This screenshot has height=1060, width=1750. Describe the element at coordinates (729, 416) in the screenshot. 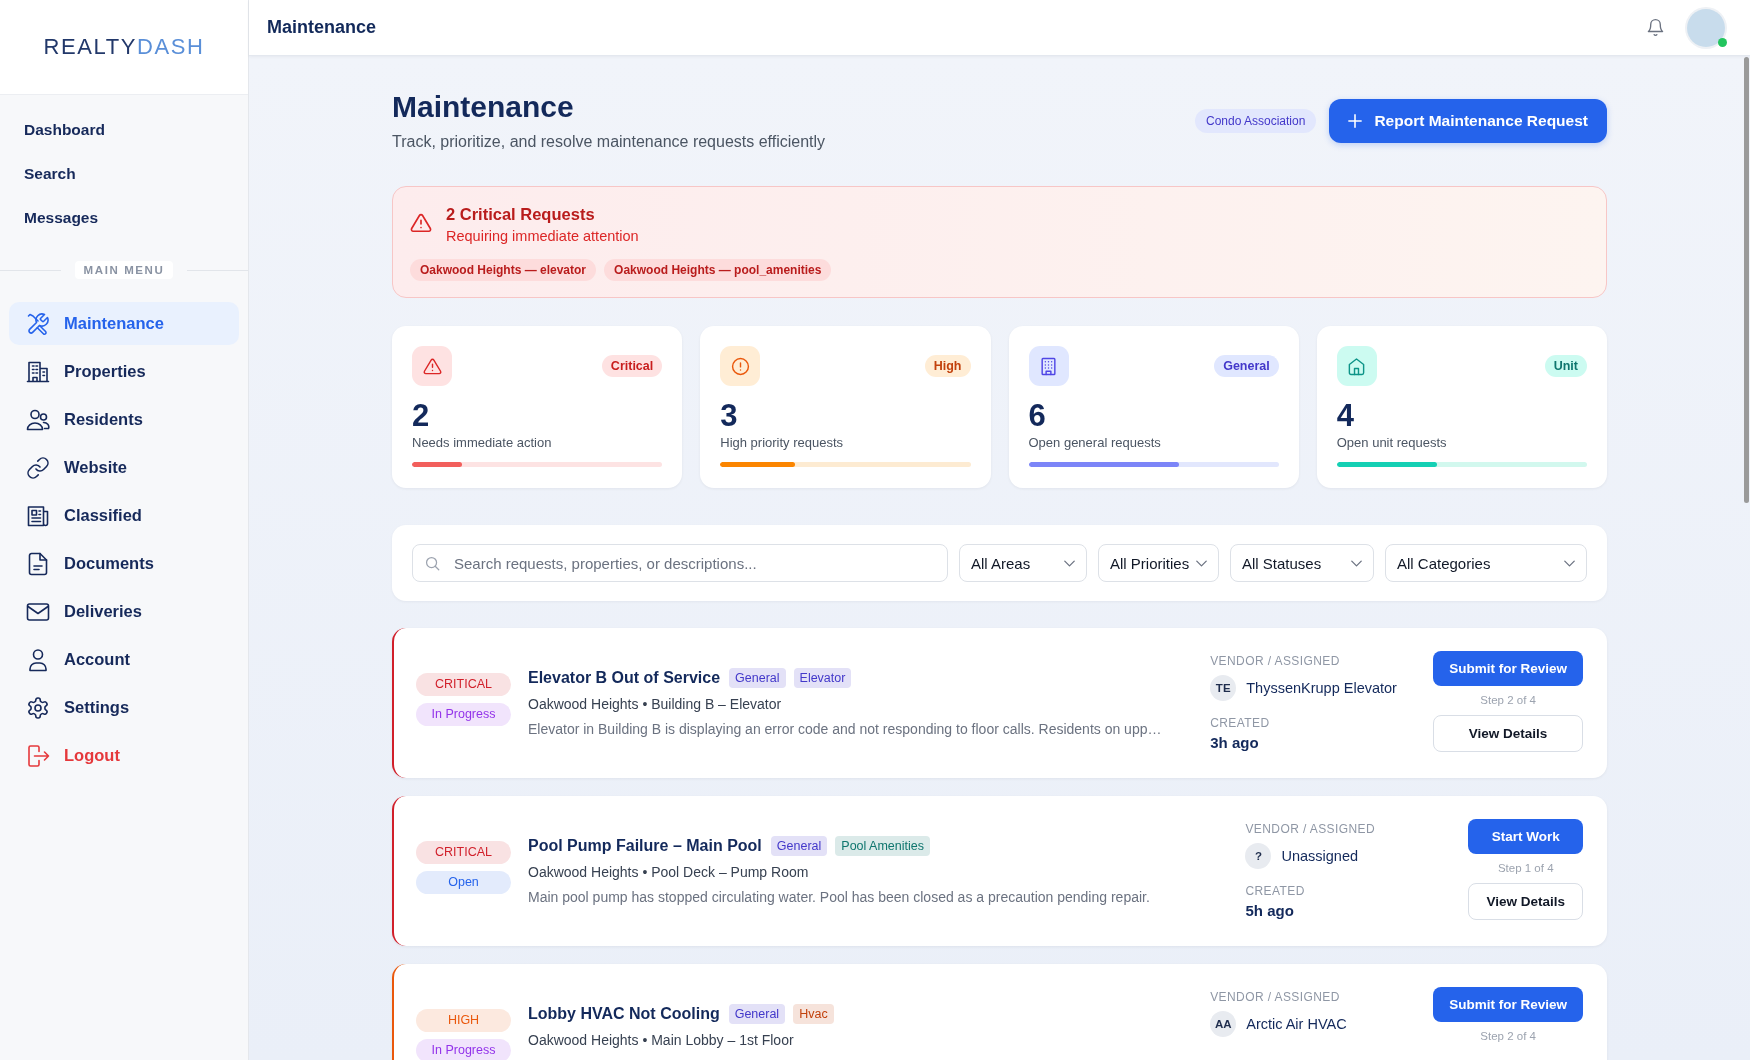

I see `stat-value: 3` at that location.